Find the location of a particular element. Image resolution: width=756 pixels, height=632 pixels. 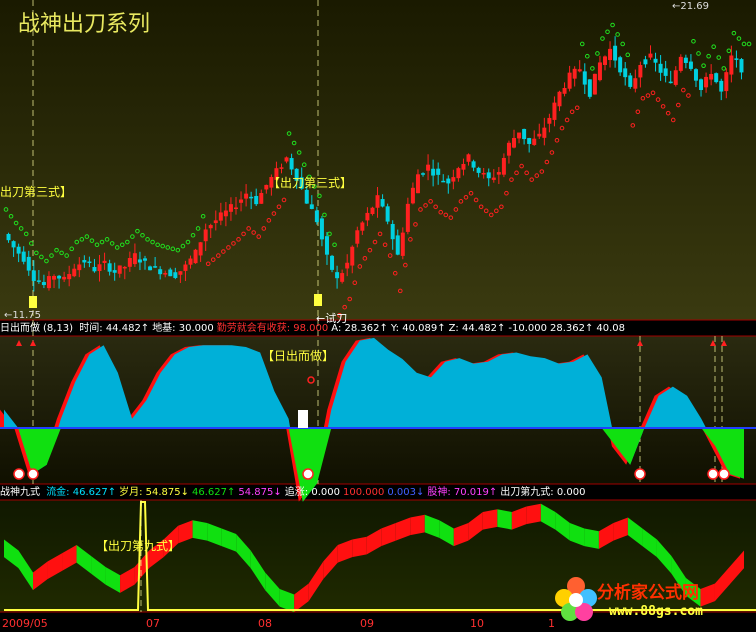

price-high-label: ←21.69 is located at coordinates (691, 6).